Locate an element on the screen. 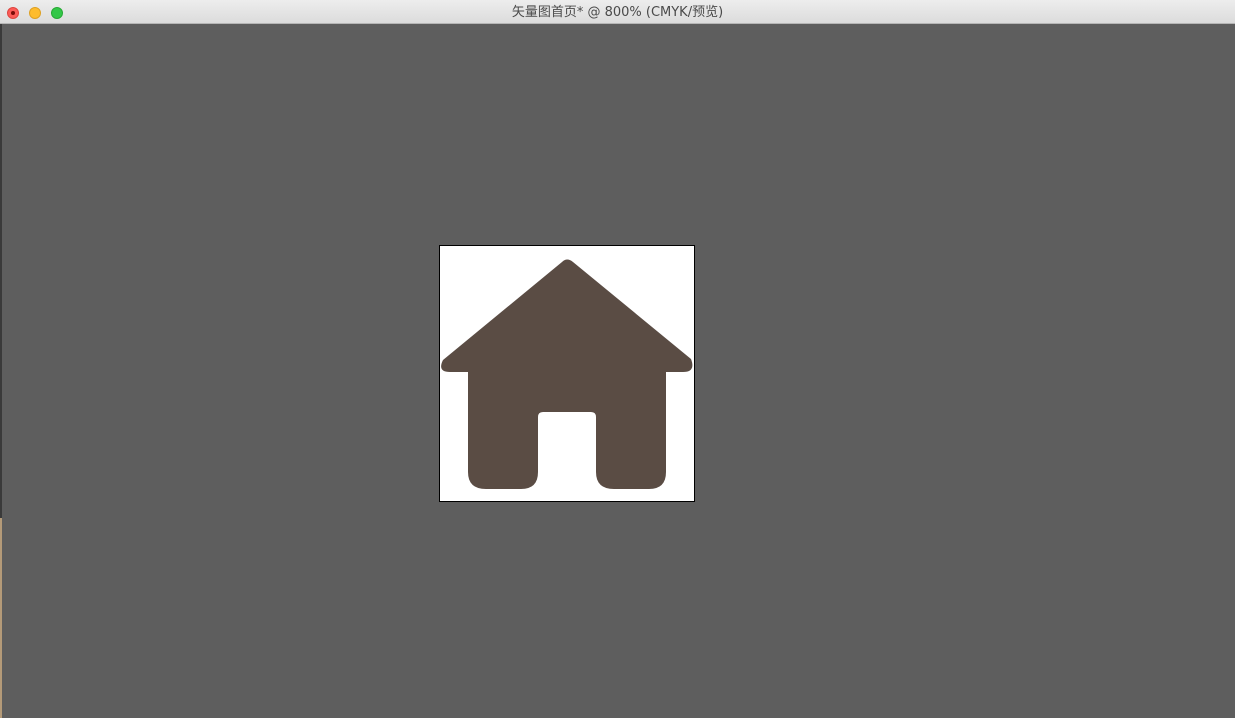 This screenshot has height=718, width=1235. window-left-edge is located at coordinates (1, 271).